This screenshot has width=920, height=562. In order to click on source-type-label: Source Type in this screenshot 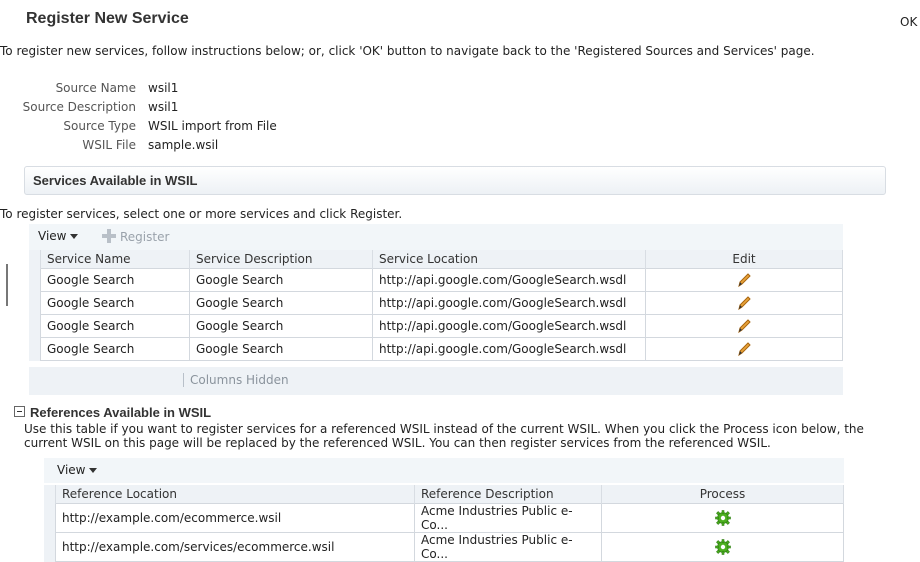, I will do `click(99, 126)`.